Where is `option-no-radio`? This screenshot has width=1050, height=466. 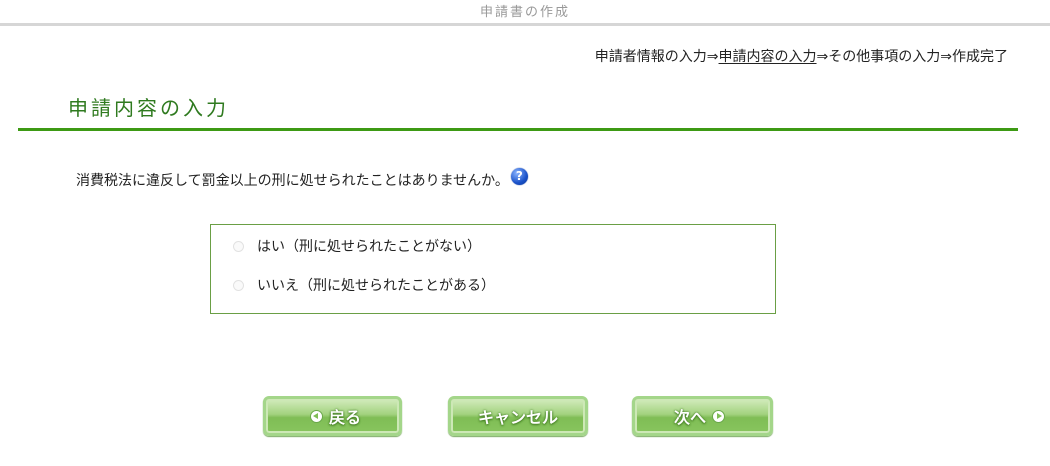
option-no-radio is located at coordinates (238, 285).